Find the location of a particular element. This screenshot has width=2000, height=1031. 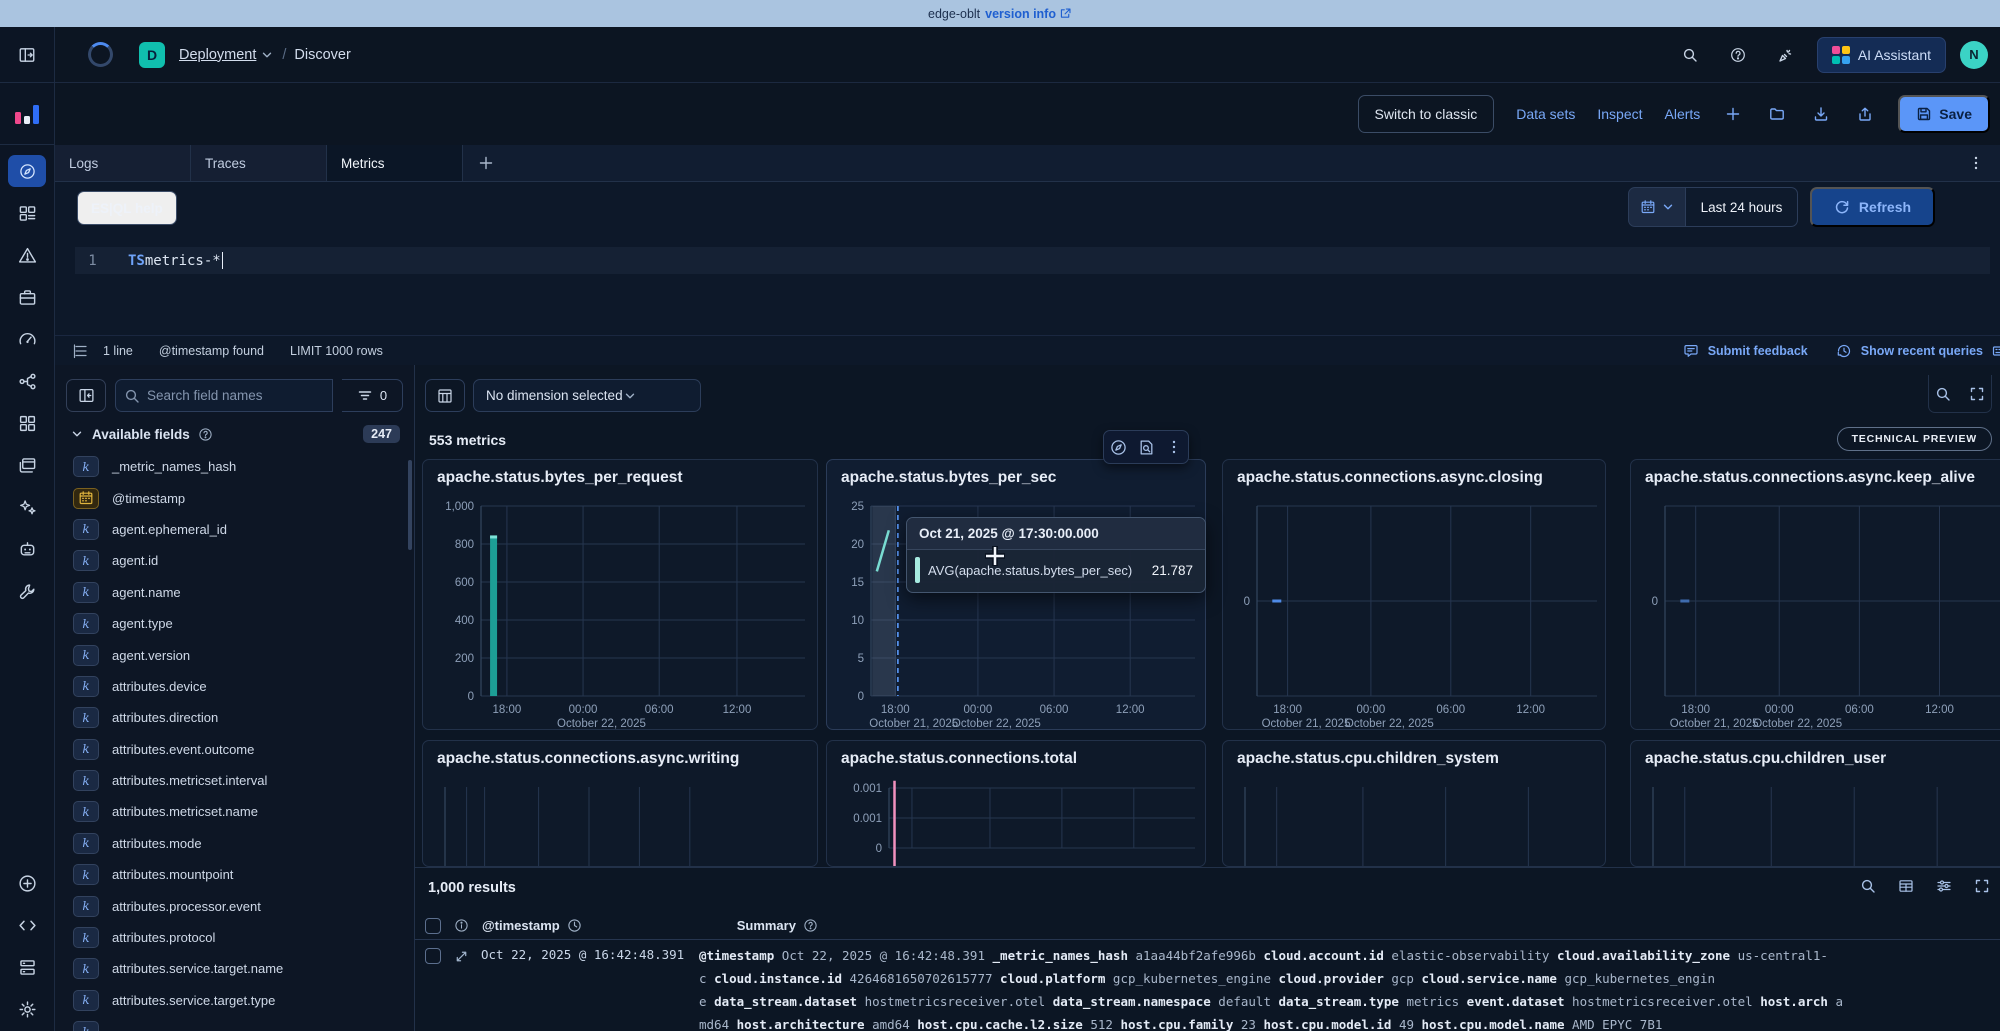

rail-item-cases is located at coordinates (27, 297).